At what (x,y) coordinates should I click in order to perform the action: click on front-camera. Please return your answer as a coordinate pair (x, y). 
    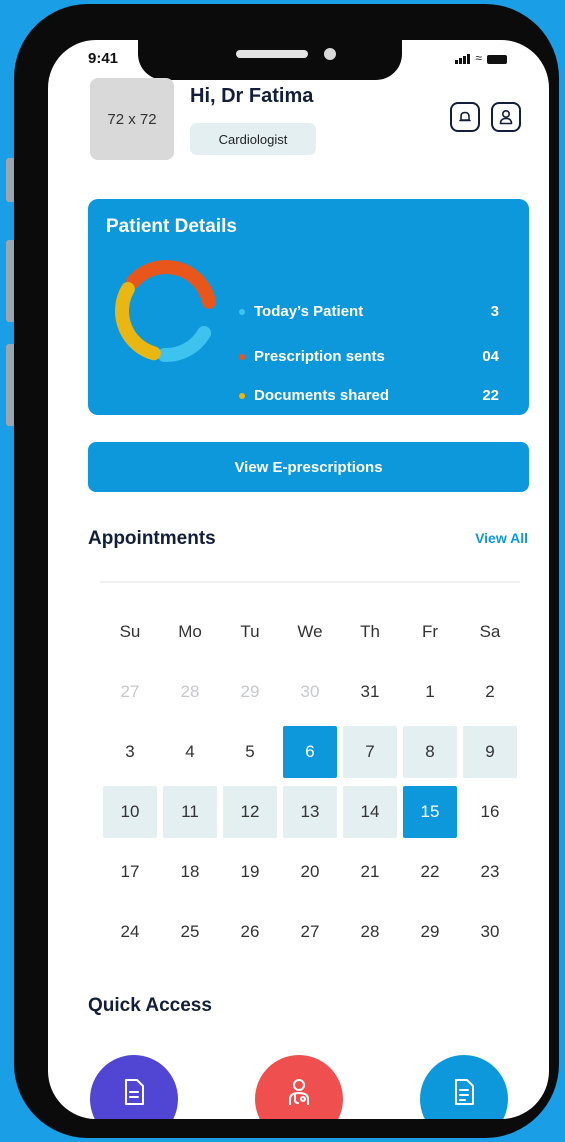
    Looking at the image, I should click on (330, 54).